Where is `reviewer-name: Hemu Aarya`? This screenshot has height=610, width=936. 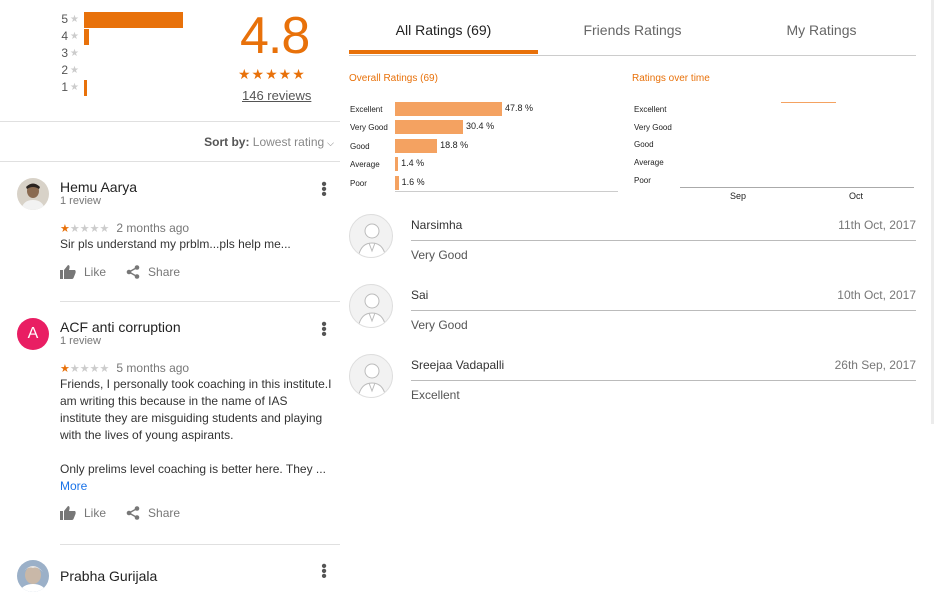
reviewer-name: Hemu Aarya is located at coordinates (98, 187).